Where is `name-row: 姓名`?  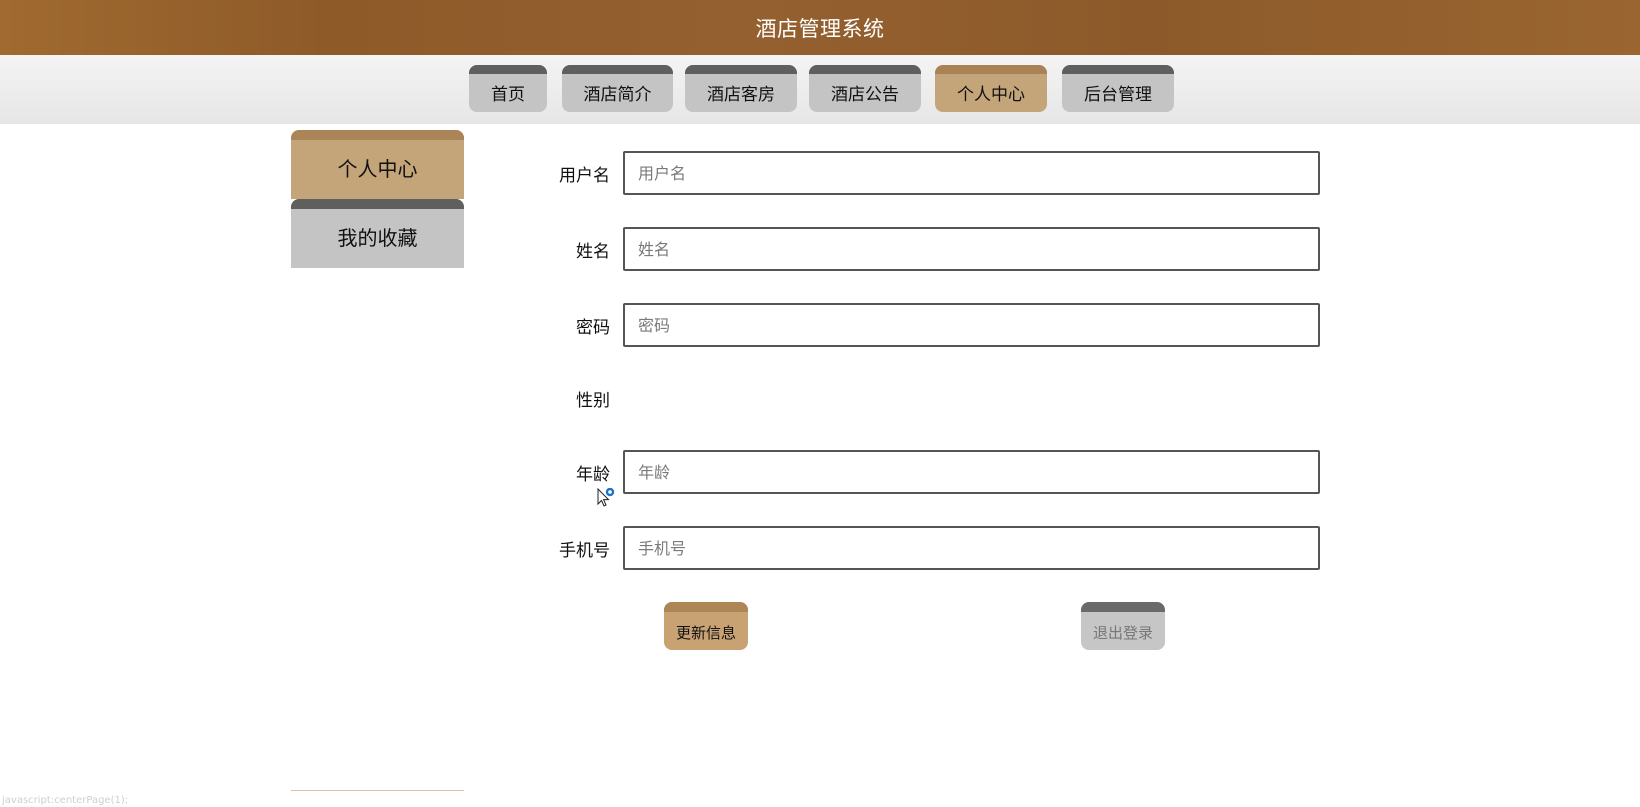
name-row: 姓名 is located at coordinates (930, 249).